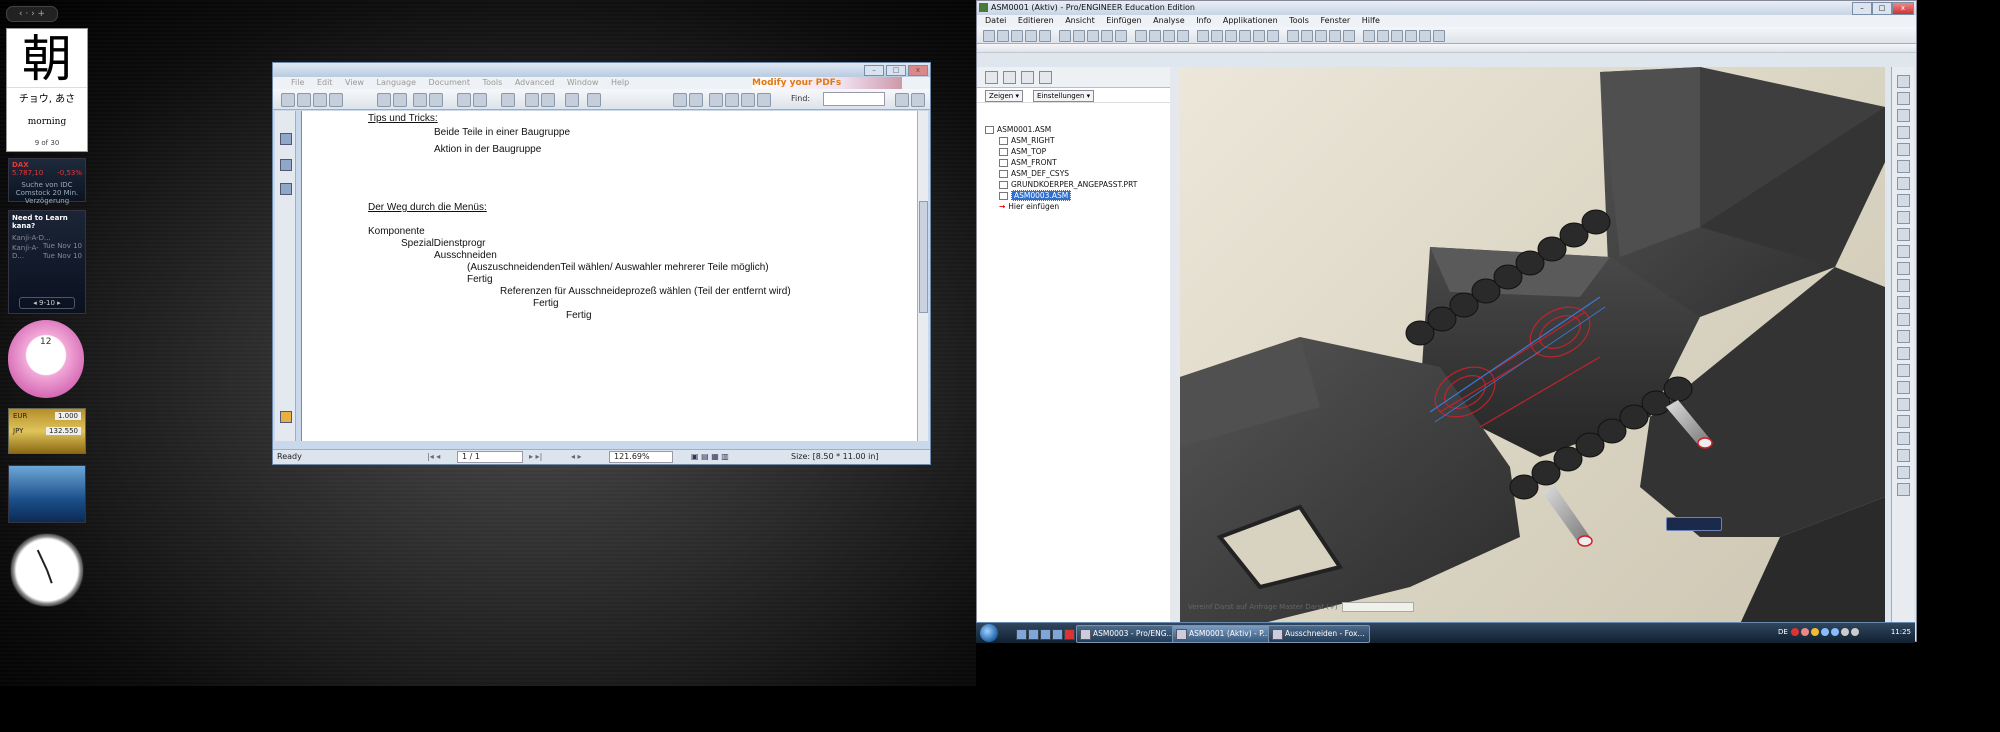  Describe the element at coordinates (1903, 387) in the screenshot. I see `mirror-icon` at that location.